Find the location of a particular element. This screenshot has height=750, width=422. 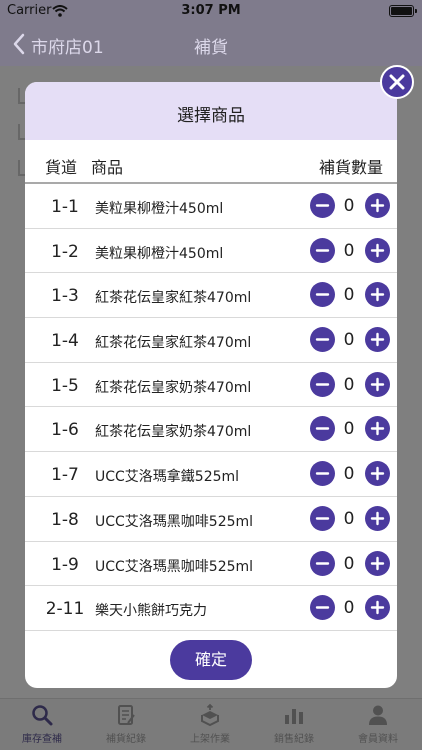

column-header-quantity: 補貨數量 is located at coordinates (350, 167).